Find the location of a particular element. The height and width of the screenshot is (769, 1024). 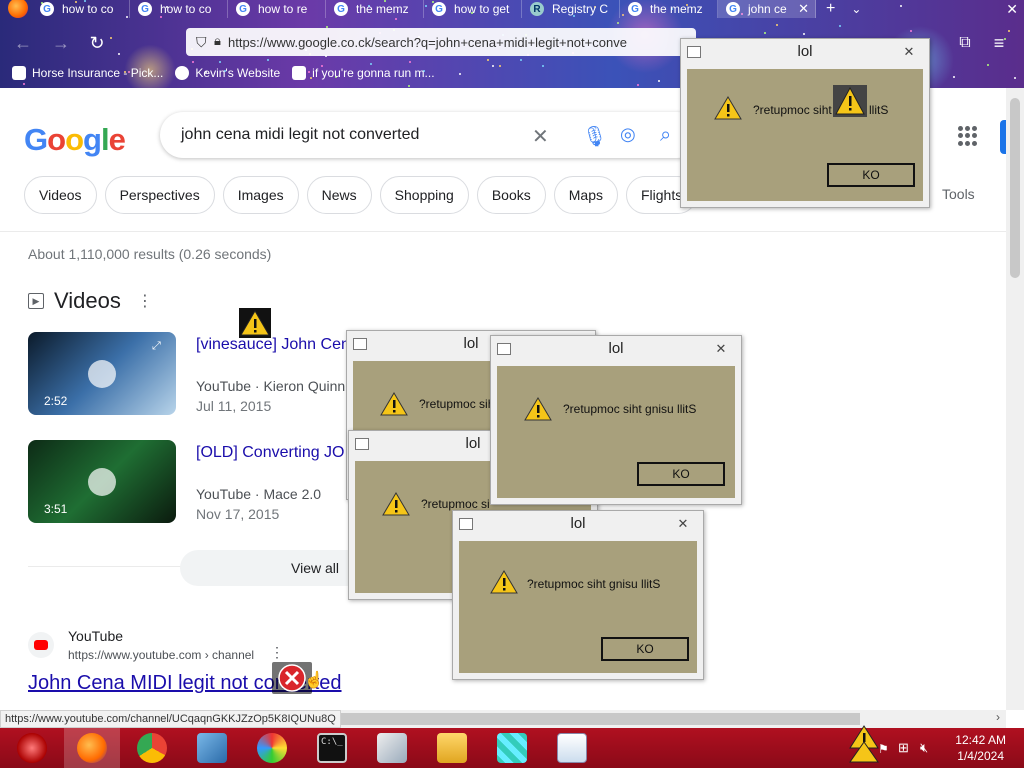

bookmark-kevins-website: Kevin's Website is located at coordinates (227, 73).